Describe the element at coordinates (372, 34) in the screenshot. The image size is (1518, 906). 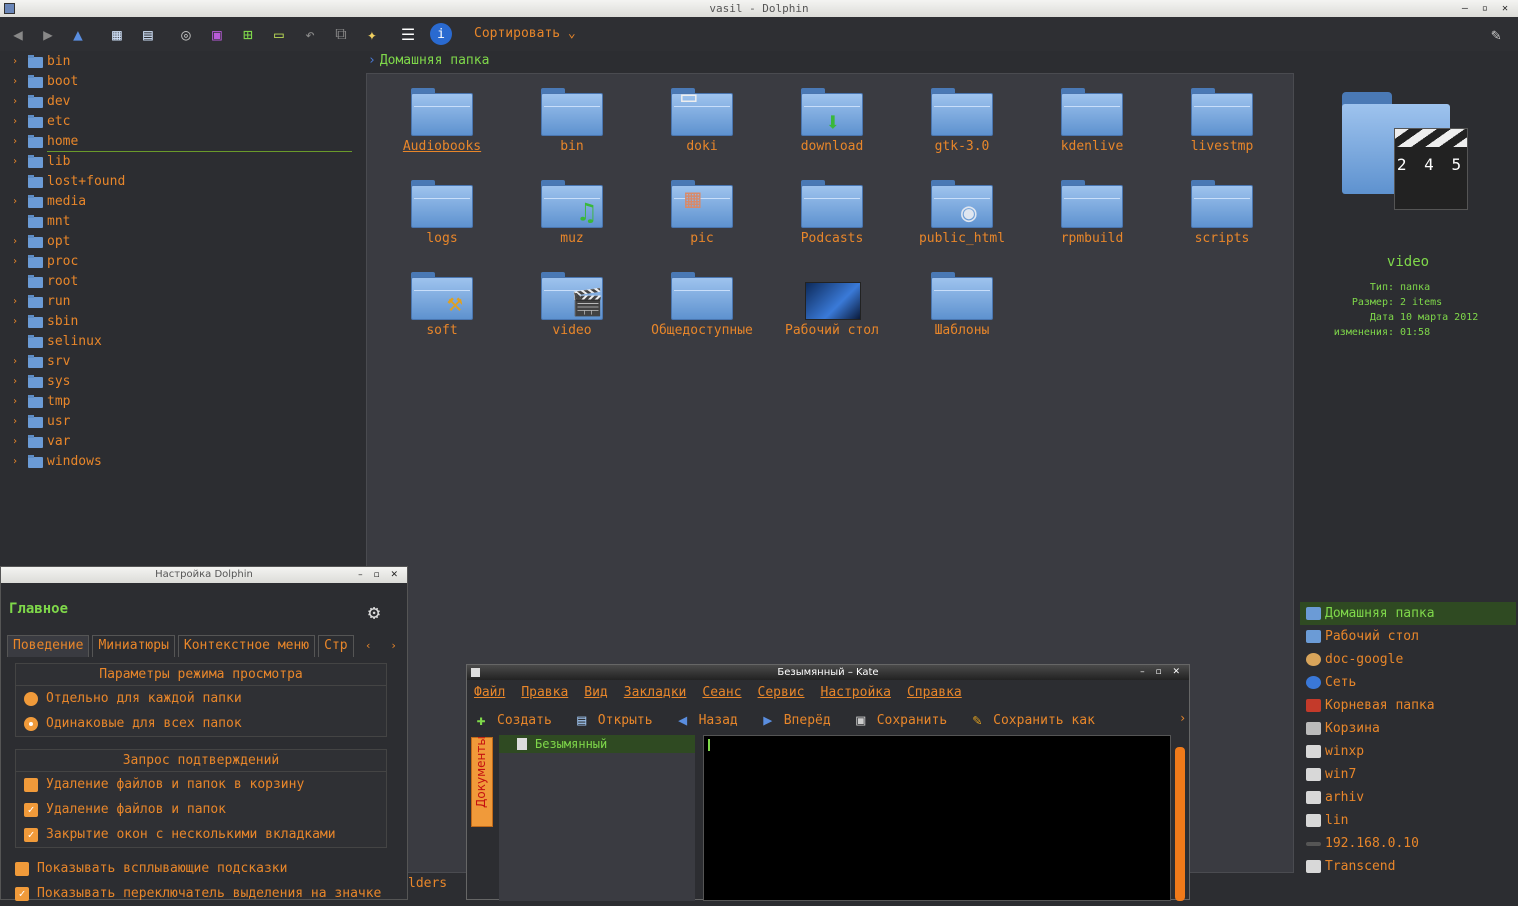
I see `new-folder-icon: ✦` at that location.